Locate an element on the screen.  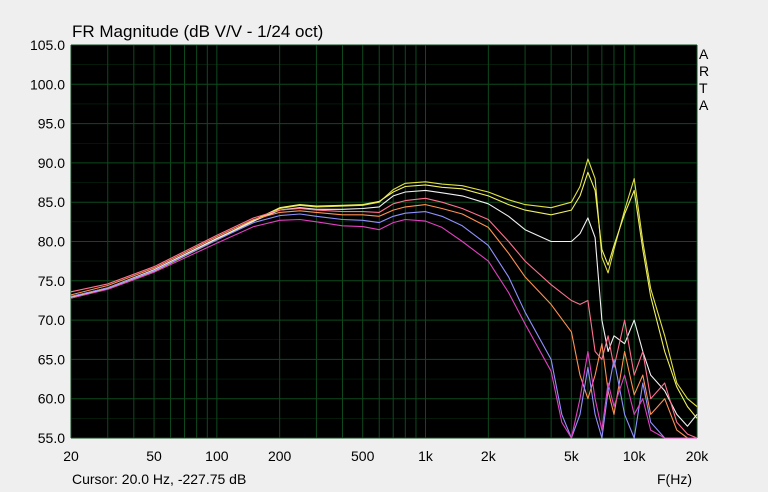
cursor-readout: Cursor: 20.0 Hz, -227.75 dB is located at coordinates (159, 479).